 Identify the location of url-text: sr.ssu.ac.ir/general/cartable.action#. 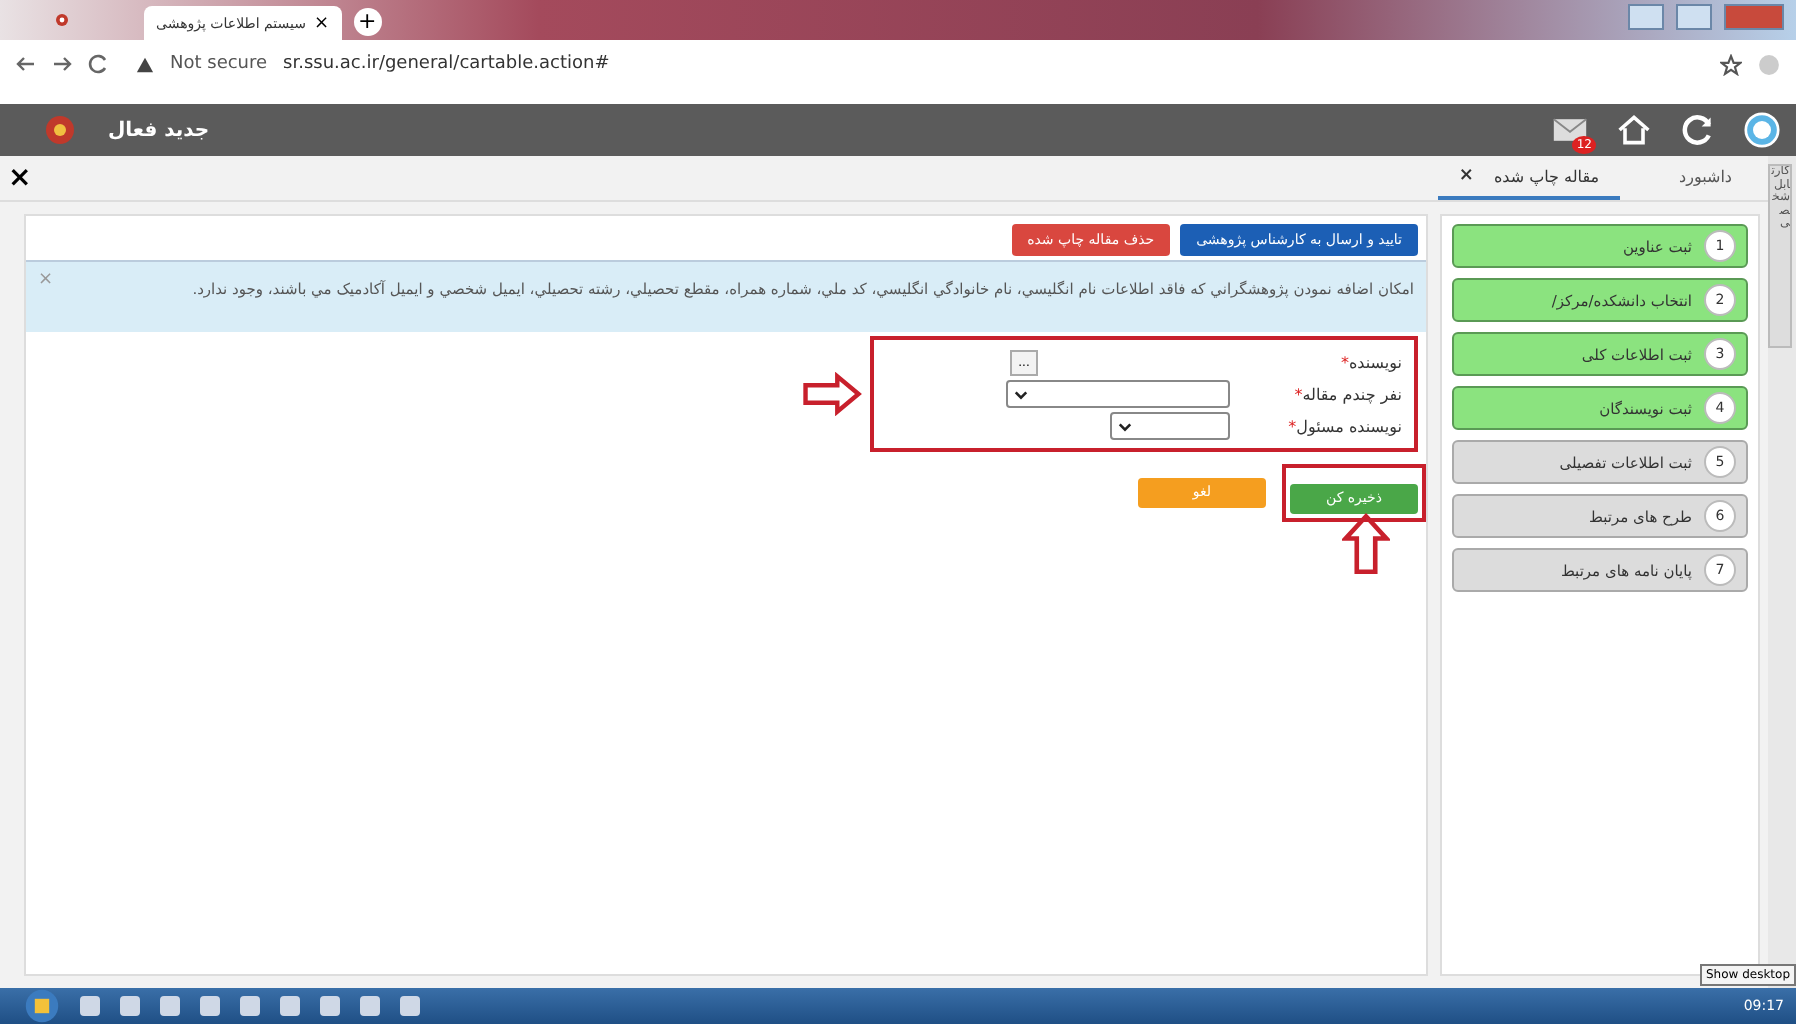
(446, 64).